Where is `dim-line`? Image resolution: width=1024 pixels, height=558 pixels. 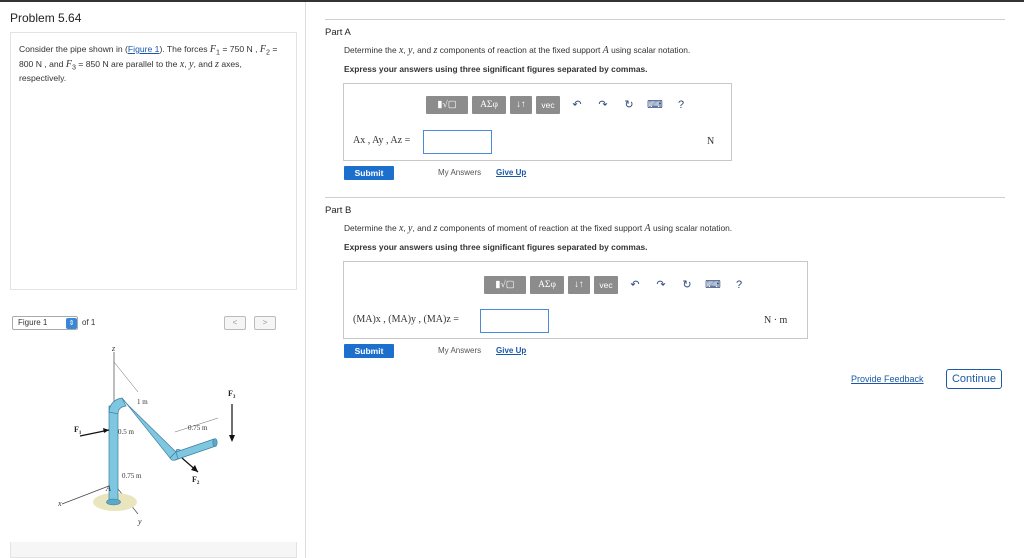
dim-line is located at coordinates (126, 377).